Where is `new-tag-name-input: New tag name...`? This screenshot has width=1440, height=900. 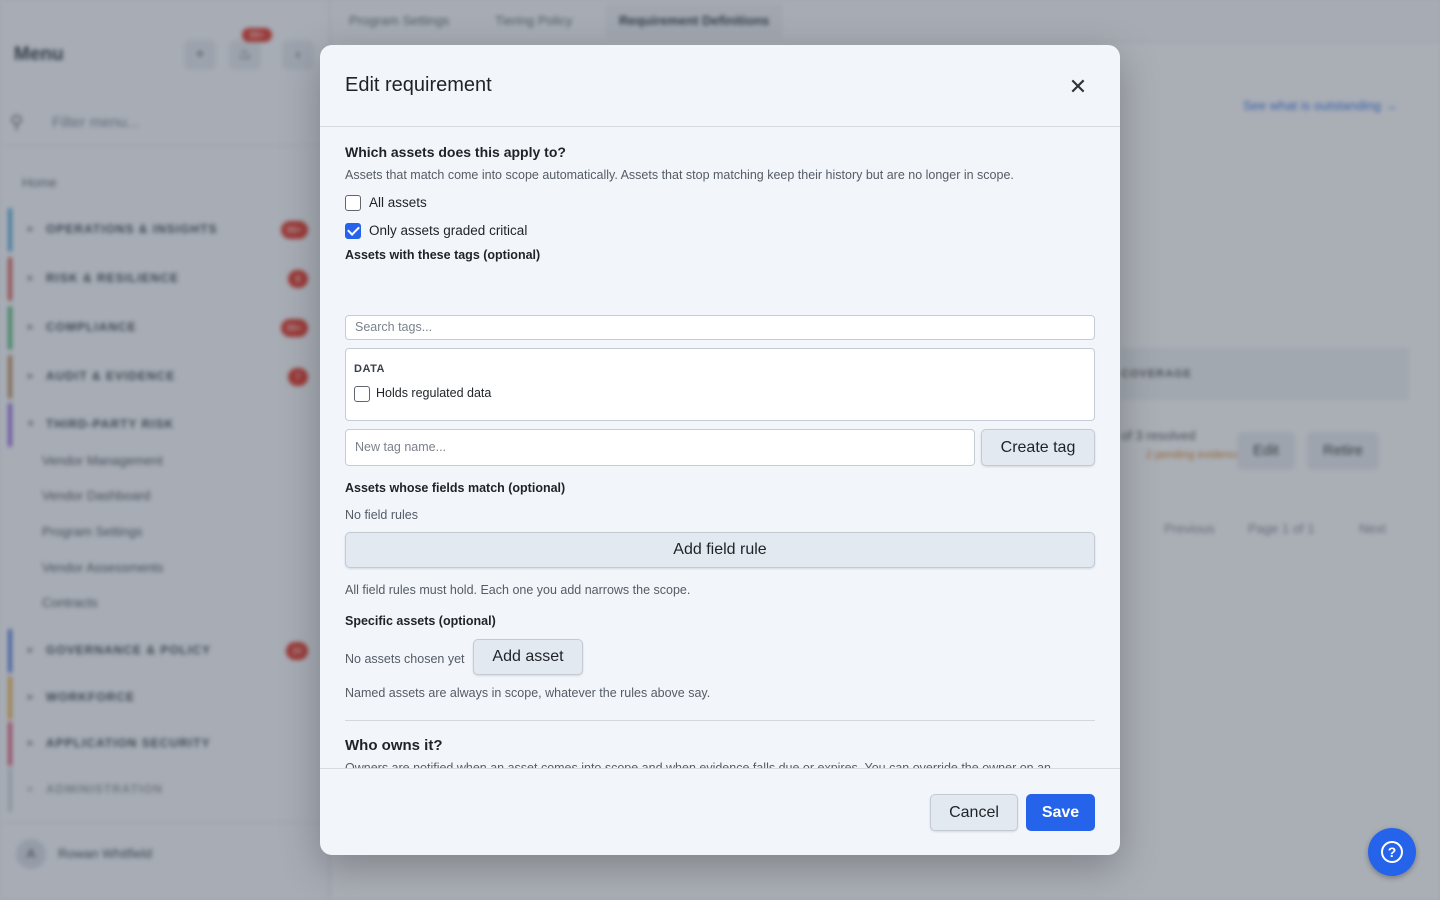 new-tag-name-input: New tag name... is located at coordinates (660, 447).